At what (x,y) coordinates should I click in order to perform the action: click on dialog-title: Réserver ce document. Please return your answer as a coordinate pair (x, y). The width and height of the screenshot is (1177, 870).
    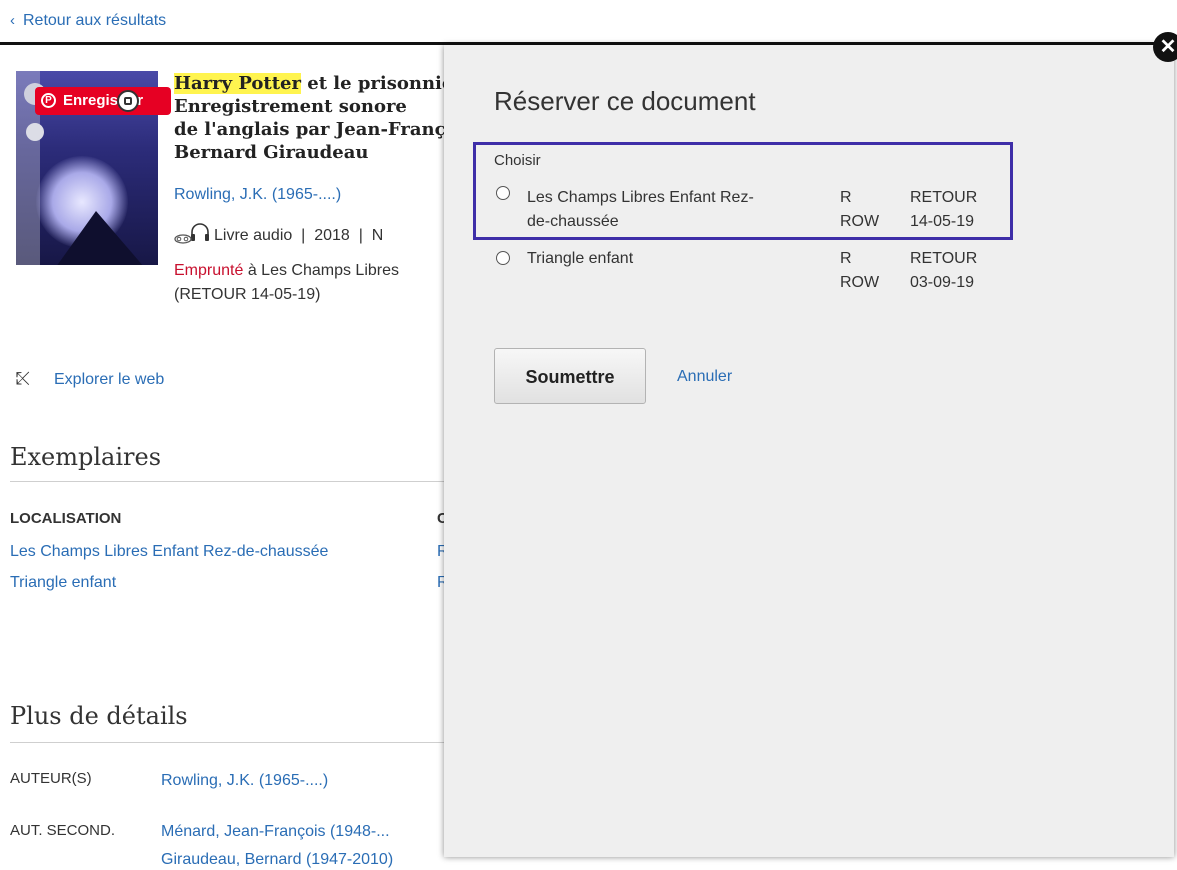
    Looking at the image, I should click on (625, 101).